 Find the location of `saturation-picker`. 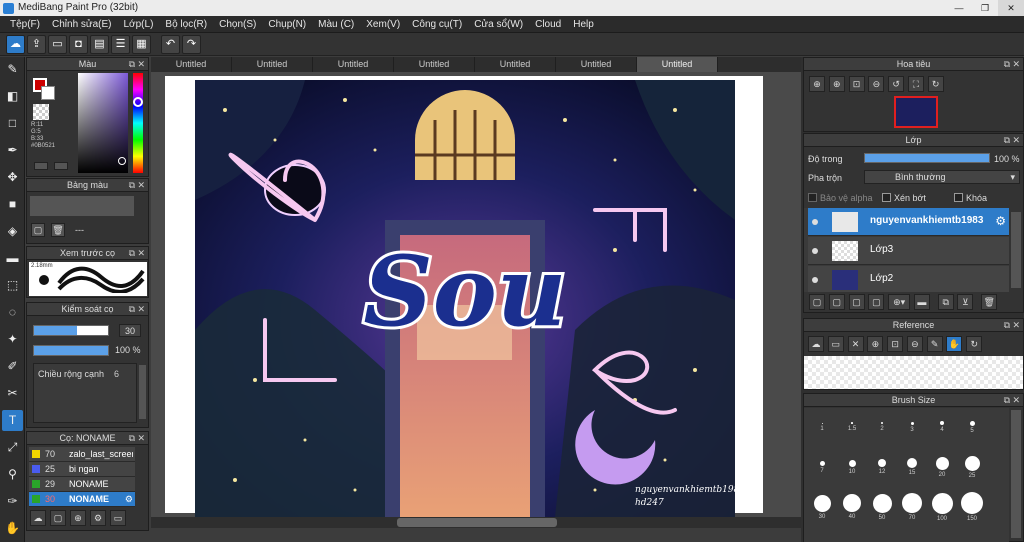

saturation-picker is located at coordinates (103, 123).